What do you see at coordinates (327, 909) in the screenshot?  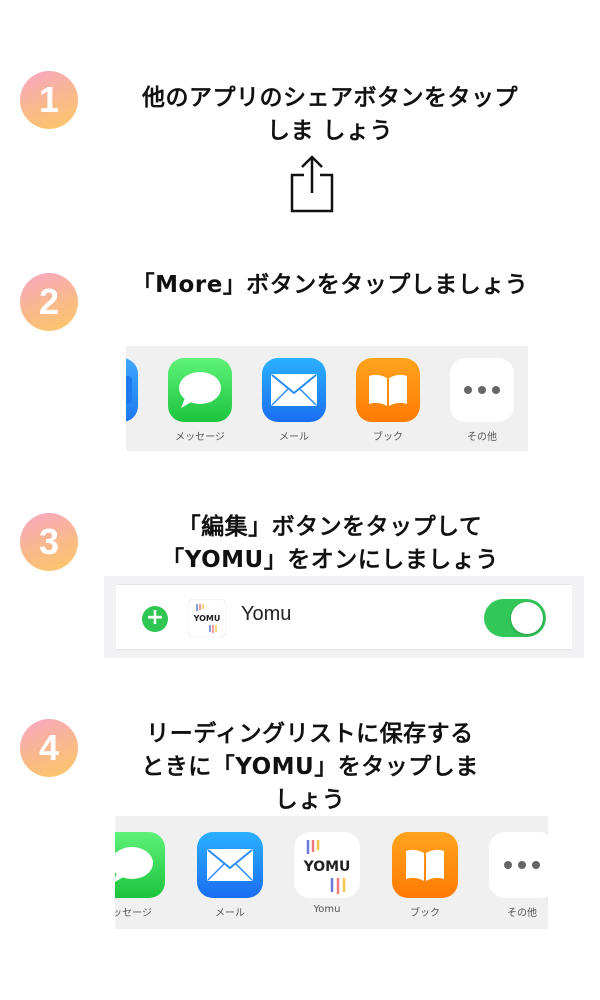 I see `yomu-app-label: Yomu` at bounding box center [327, 909].